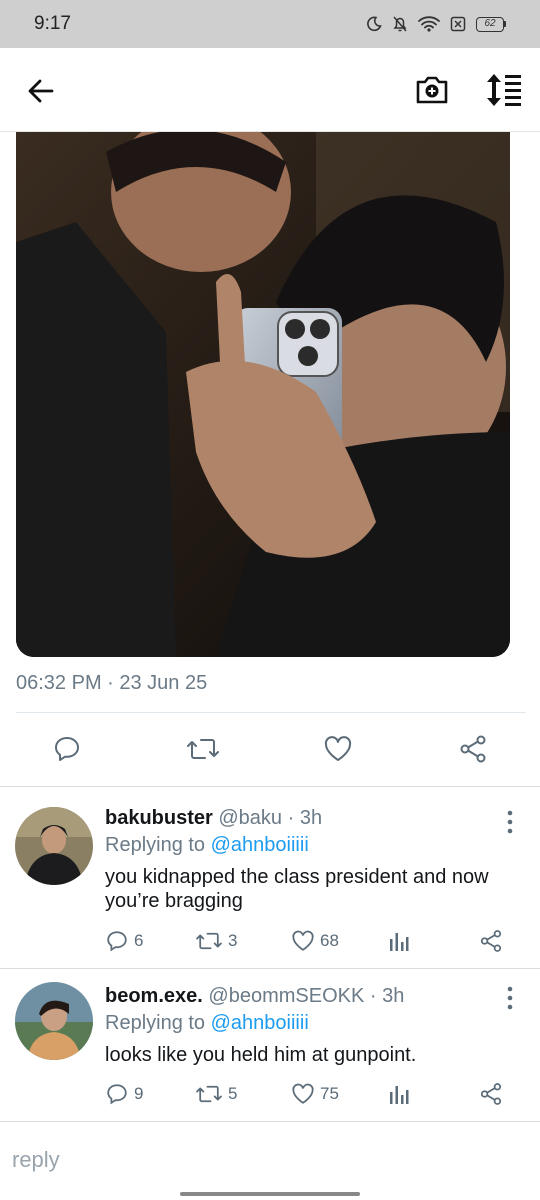 This screenshot has height=1200, width=540. What do you see at coordinates (270, 1194) in the screenshot?
I see `home-indicator` at bounding box center [270, 1194].